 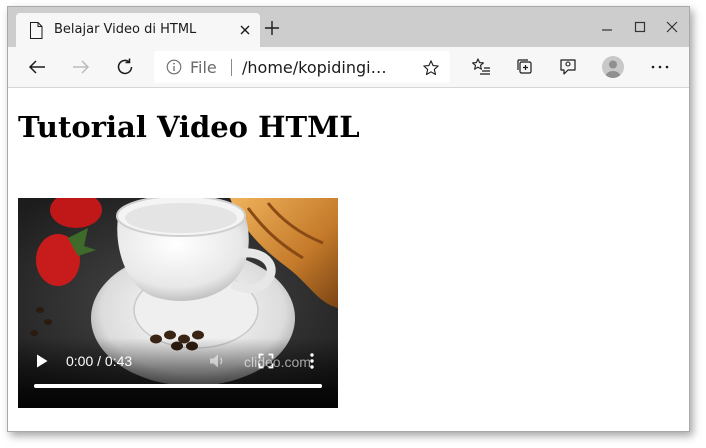 I want to click on favorite-star-icon, so click(x=431, y=68).